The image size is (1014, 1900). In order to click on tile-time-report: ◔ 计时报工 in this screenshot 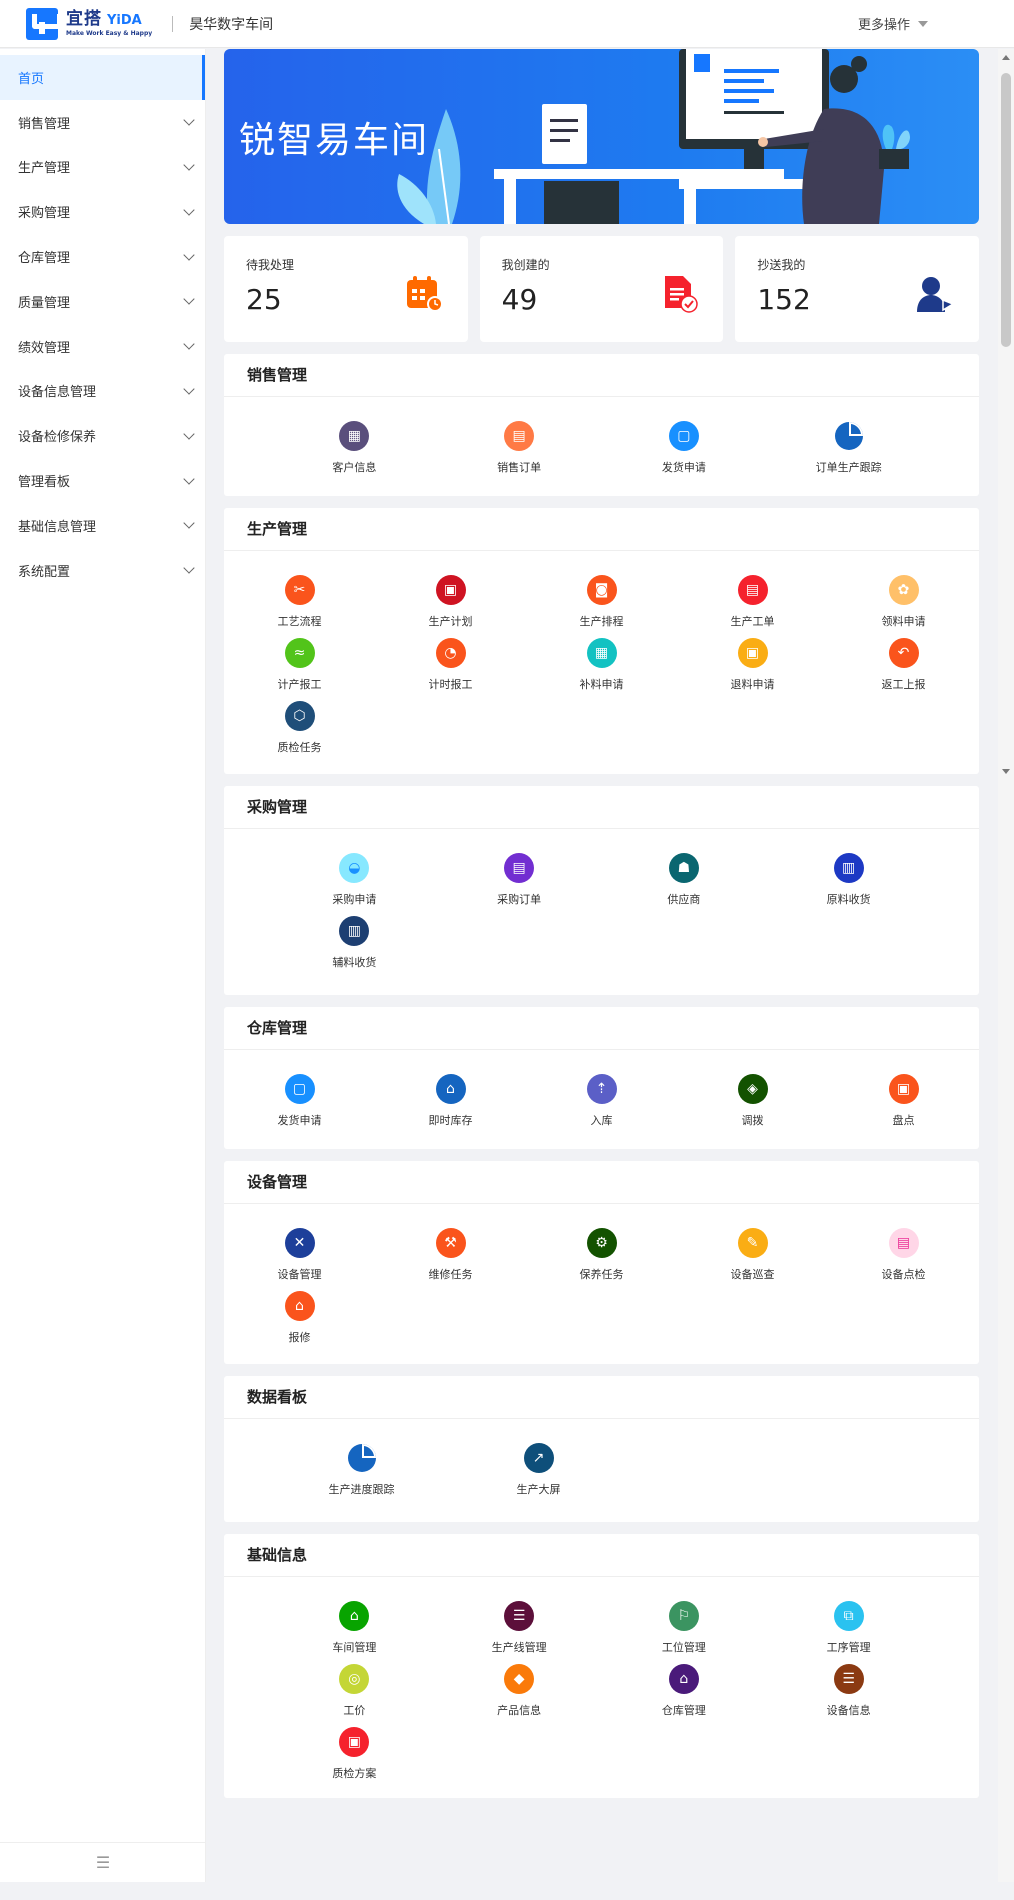, I will do `click(450, 669)`.